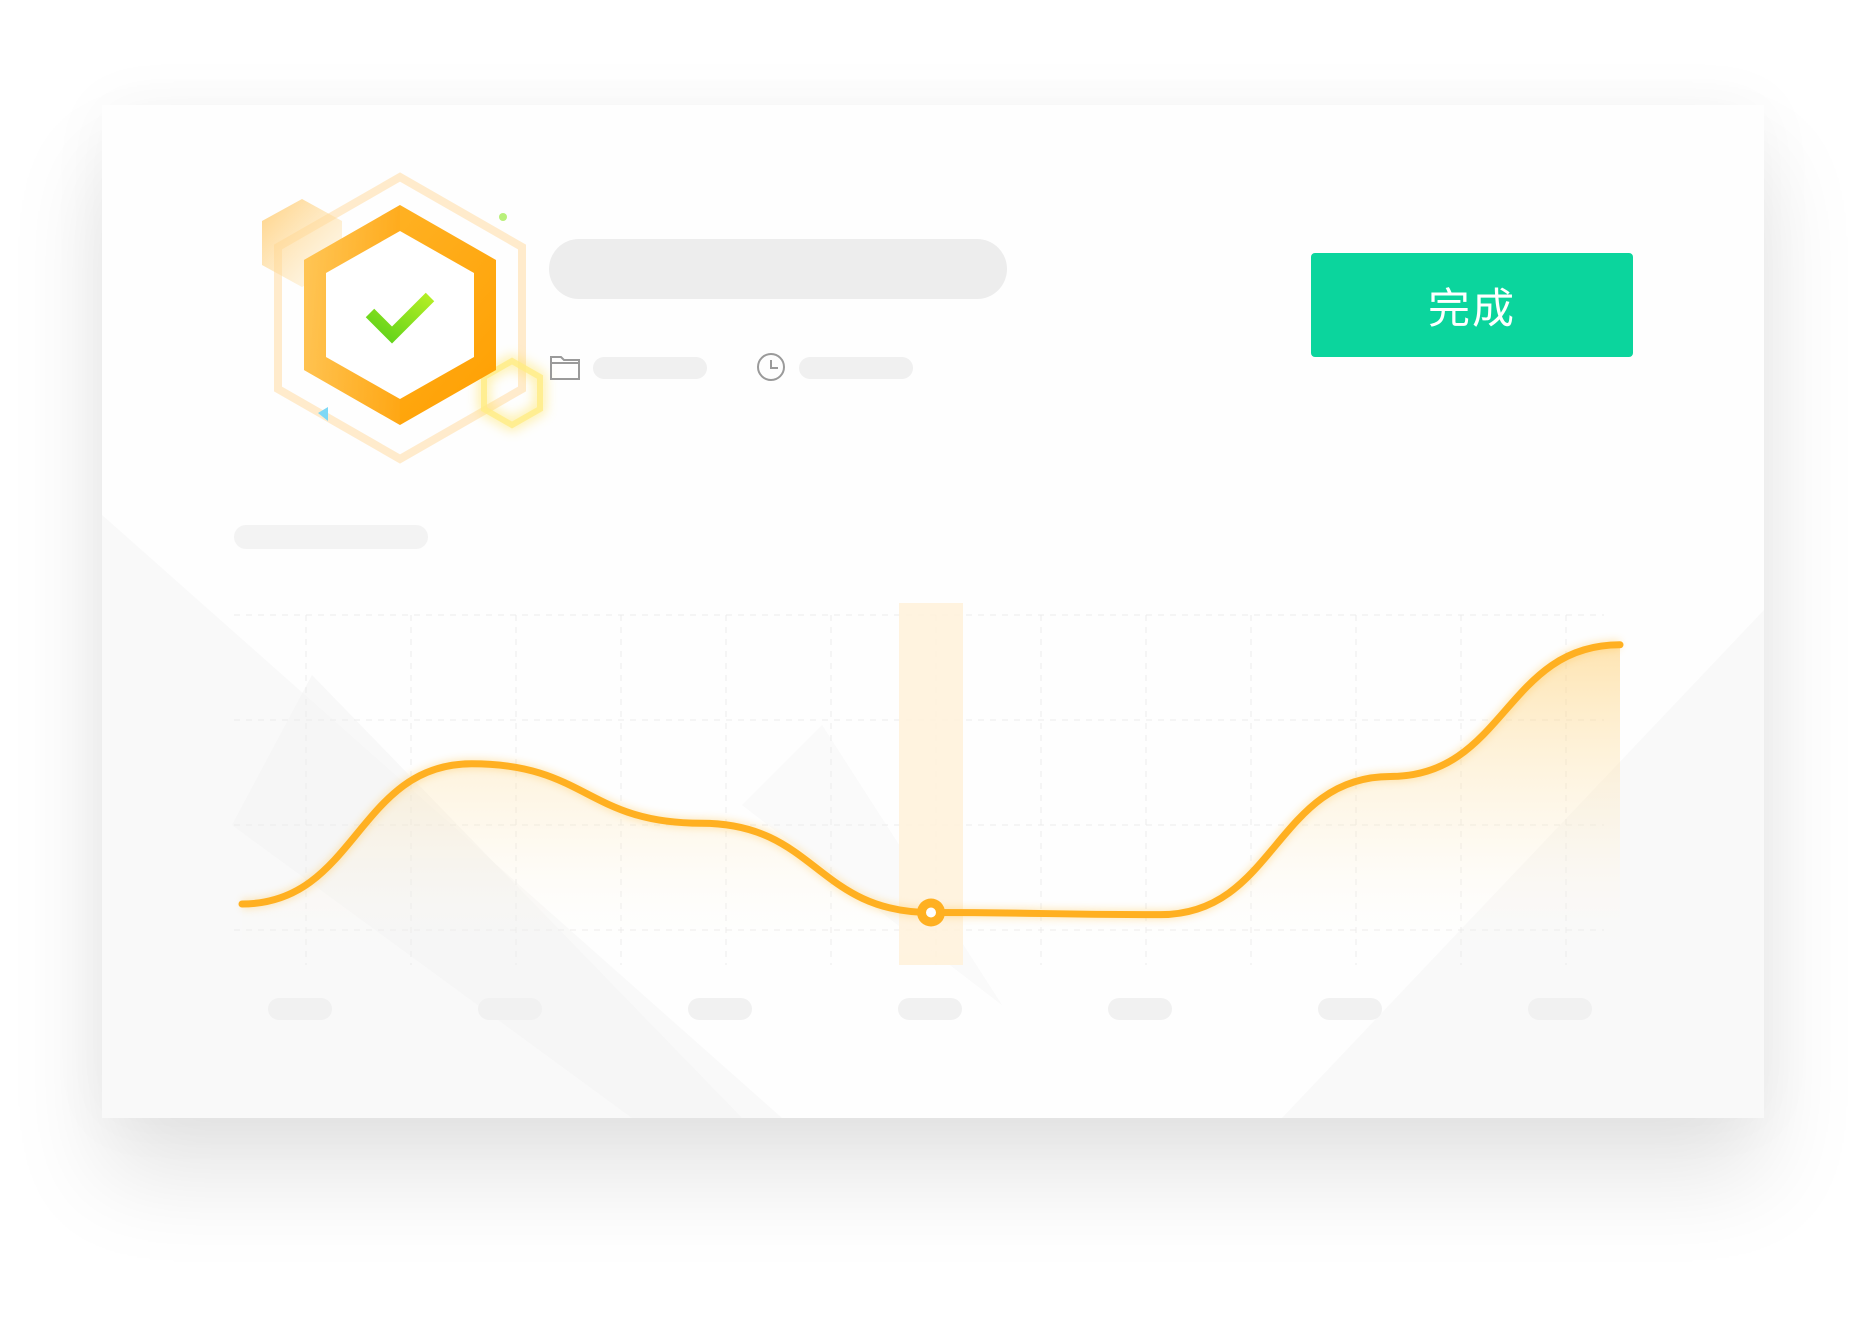  What do you see at coordinates (856, 368) in the screenshot?
I see `time-placeholder` at bounding box center [856, 368].